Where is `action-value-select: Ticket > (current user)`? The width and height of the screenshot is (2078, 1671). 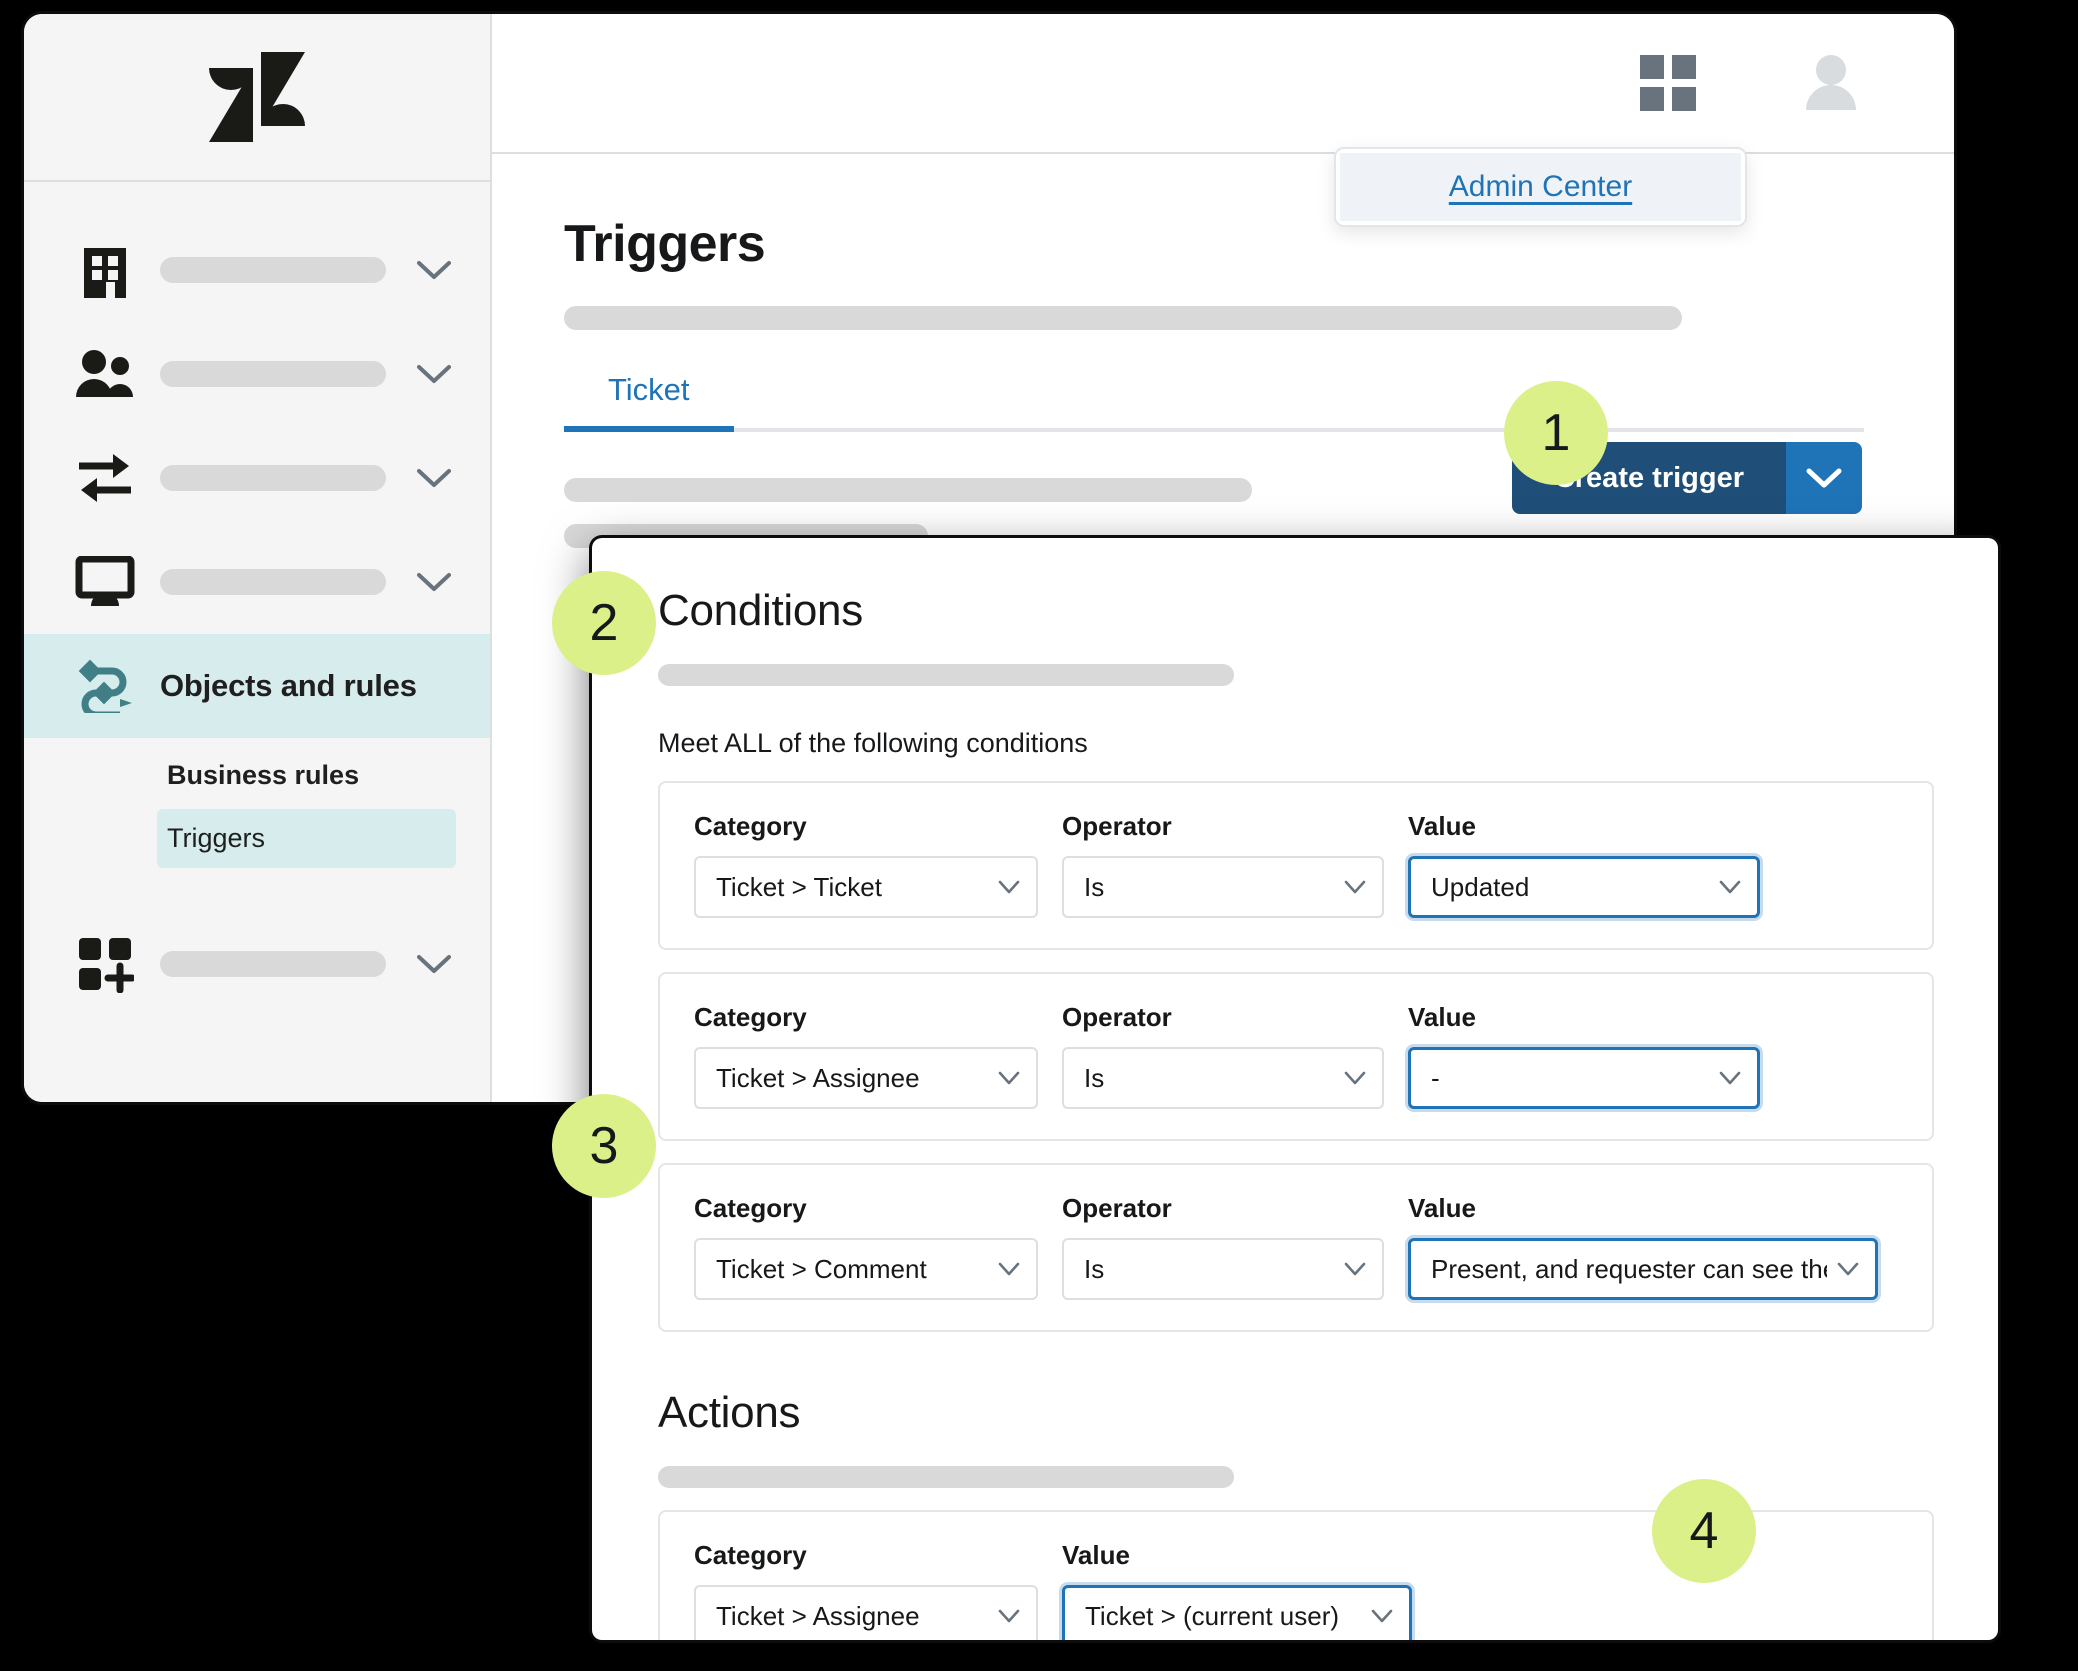
action-value-select: Ticket > (current user) is located at coordinates (1237, 1612).